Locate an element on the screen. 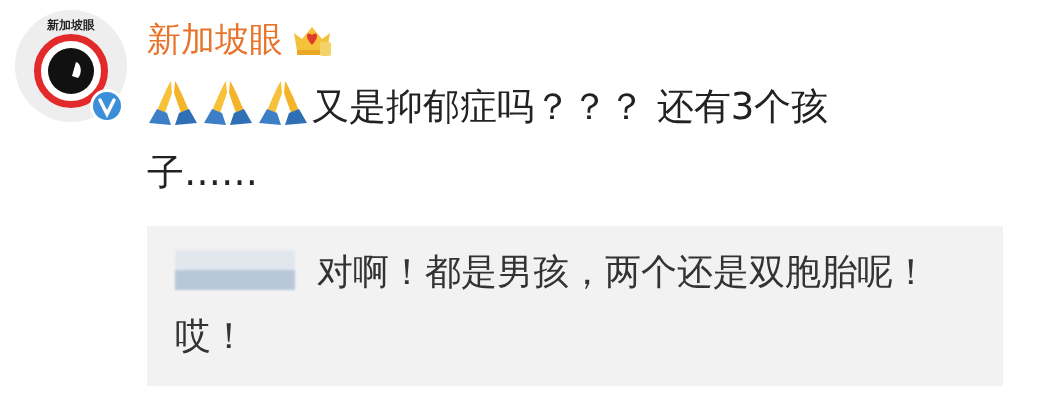 Image resolution: width=1040 pixels, height=414 pixels. eye-icon is located at coordinates (71, 71).